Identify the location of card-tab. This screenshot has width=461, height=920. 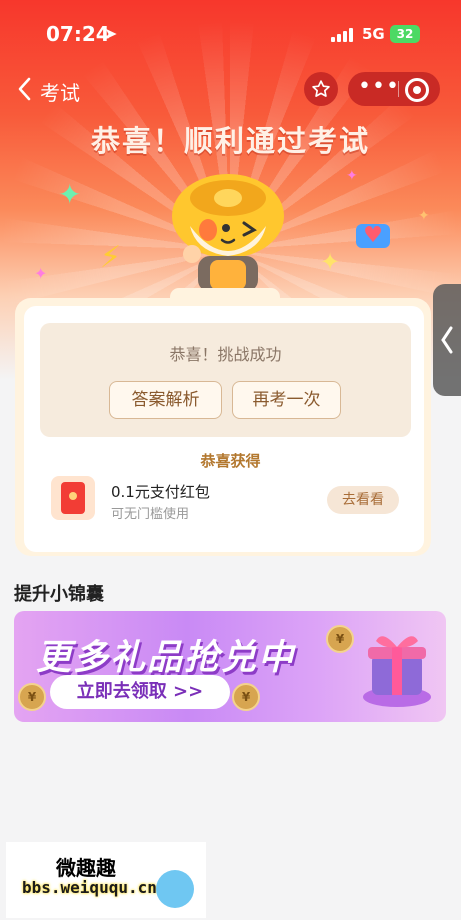
(225, 297).